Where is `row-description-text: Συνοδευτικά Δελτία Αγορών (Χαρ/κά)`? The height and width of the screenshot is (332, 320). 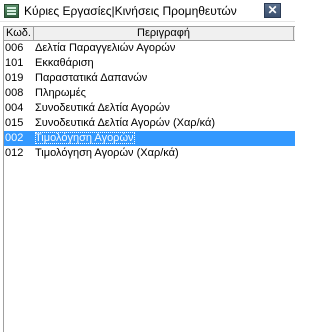
row-description-text: Συνοδευτικά Δελτία Αγορών (Χαρ/κά) is located at coordinates (125, 123).